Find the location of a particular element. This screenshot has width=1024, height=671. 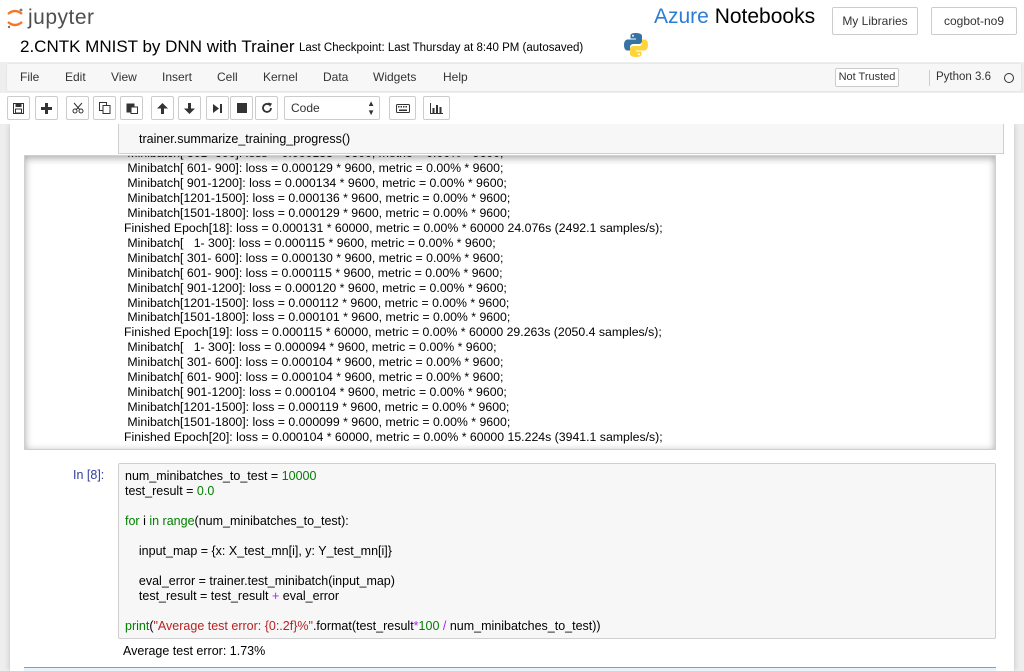

move-down-button is located at coordinates (189, 108).